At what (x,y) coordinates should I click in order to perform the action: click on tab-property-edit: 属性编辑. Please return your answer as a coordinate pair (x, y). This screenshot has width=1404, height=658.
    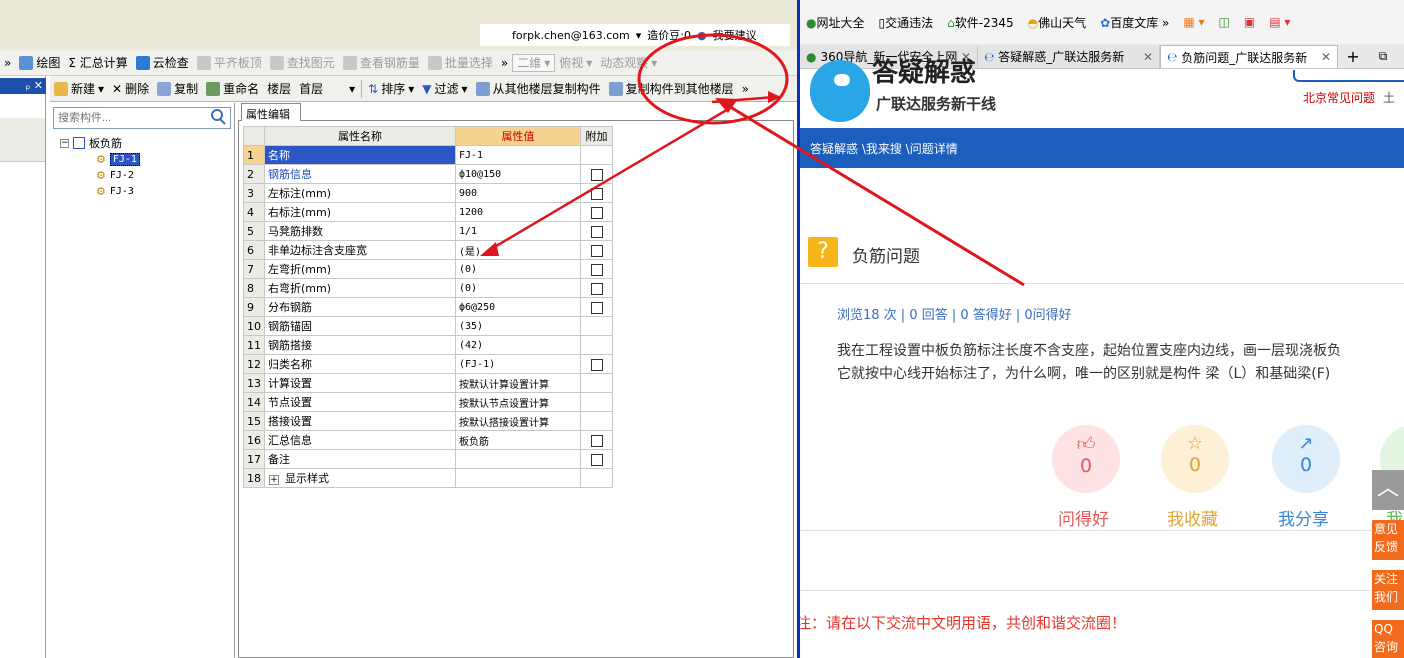
    Looking at the image, I should click on (271, 112).